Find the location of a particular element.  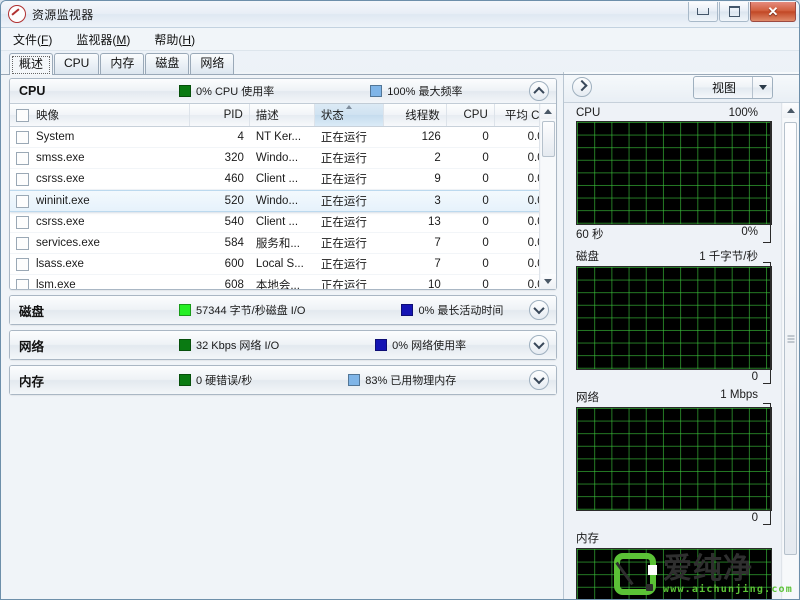

memory-used-swatch is located at coordinates (354, 380).